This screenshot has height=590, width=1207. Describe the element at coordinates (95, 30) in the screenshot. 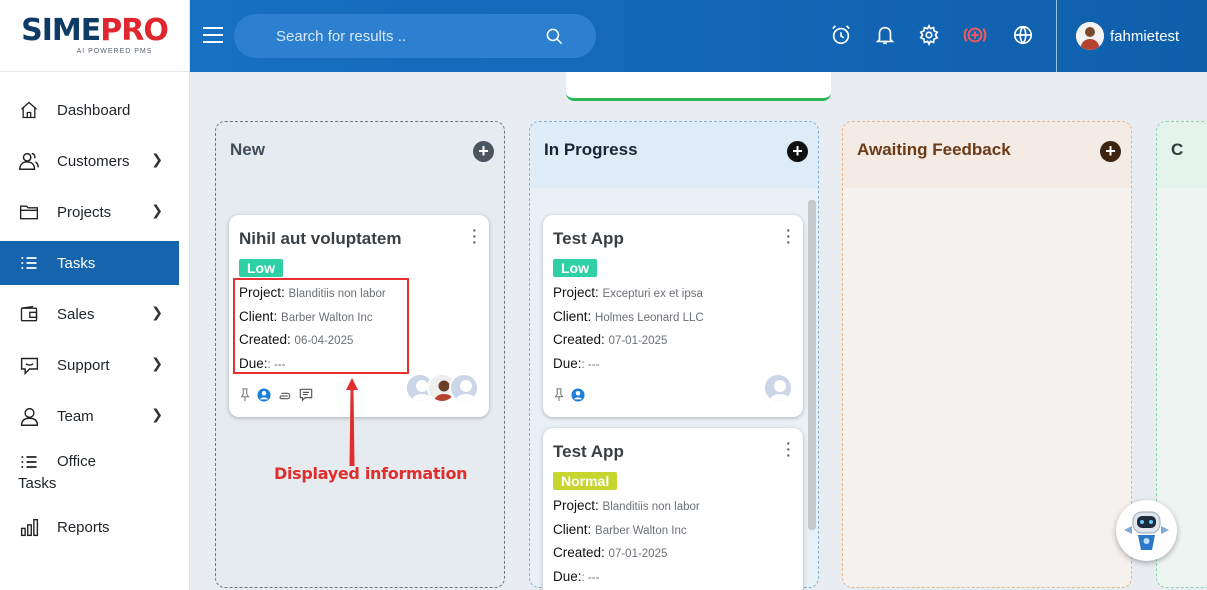

I see `logo-wordmark: SIMEPRO` at that location.